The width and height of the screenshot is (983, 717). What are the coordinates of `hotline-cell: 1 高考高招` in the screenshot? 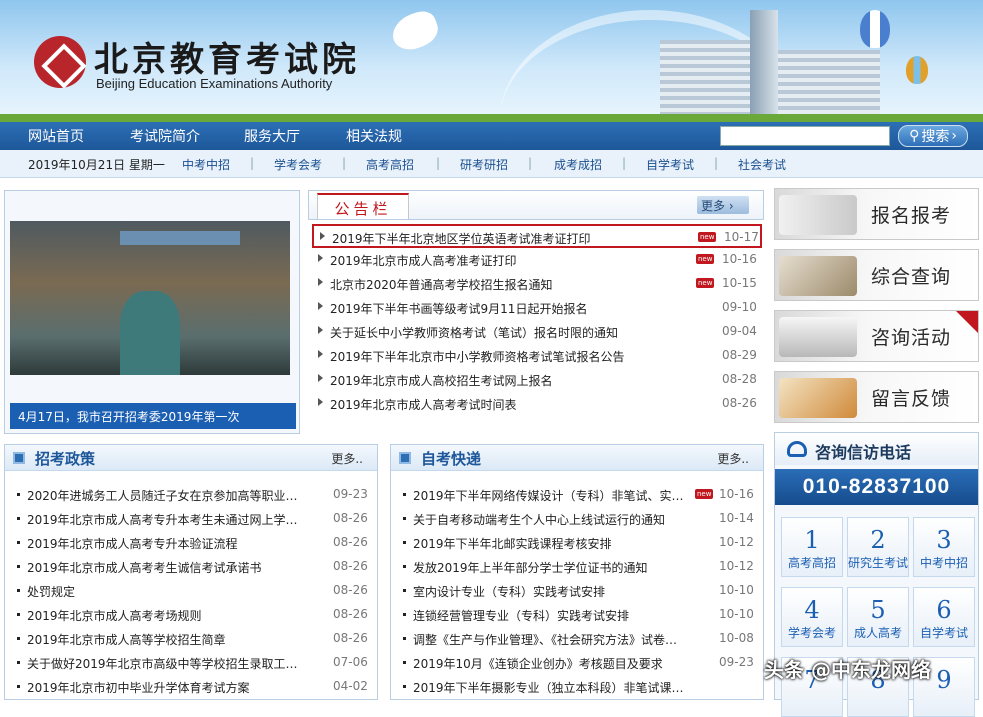 It's located at (812, 547).